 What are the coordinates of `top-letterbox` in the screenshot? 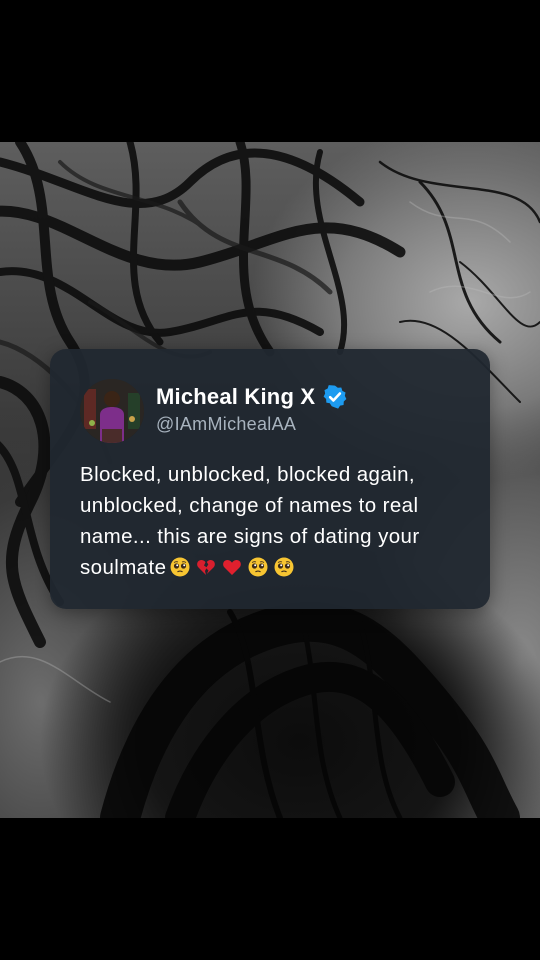 It's located at (270, 71).